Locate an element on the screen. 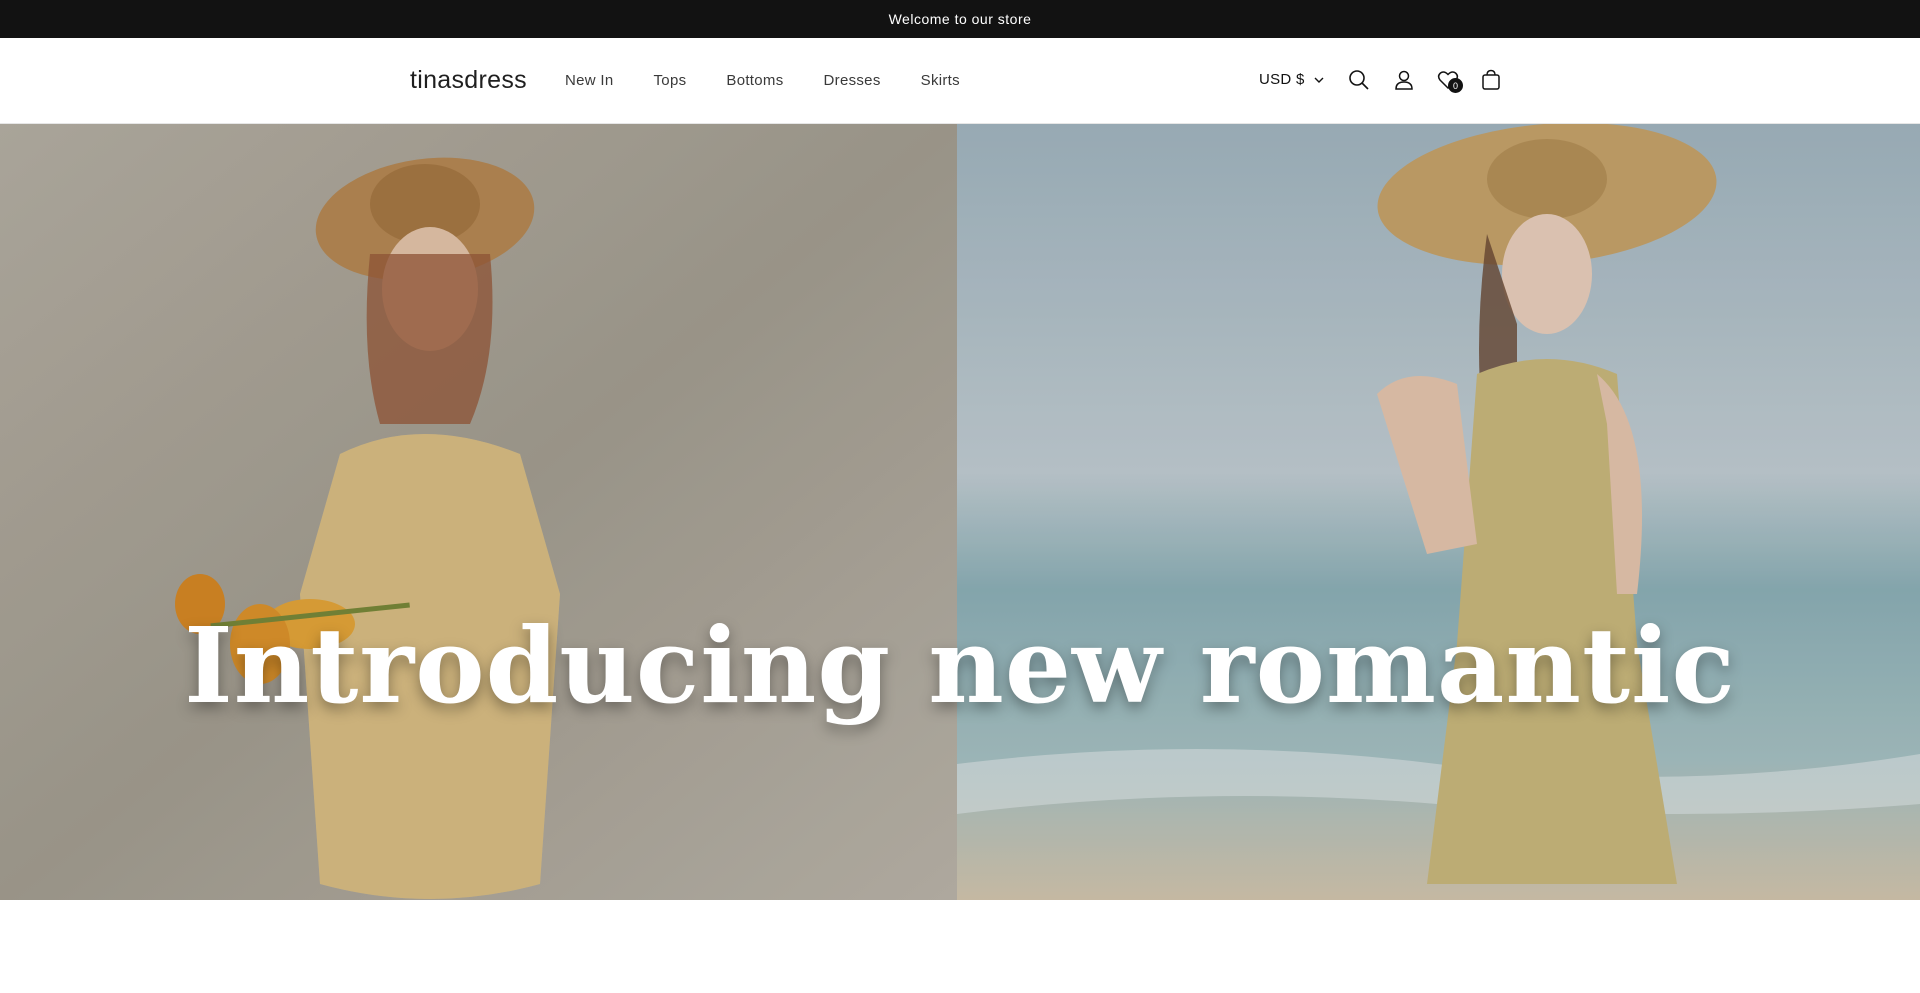 The height and width of the screenshot is (993, 1920). nav-item-tops: Tops is located at coordinates (670, 80).